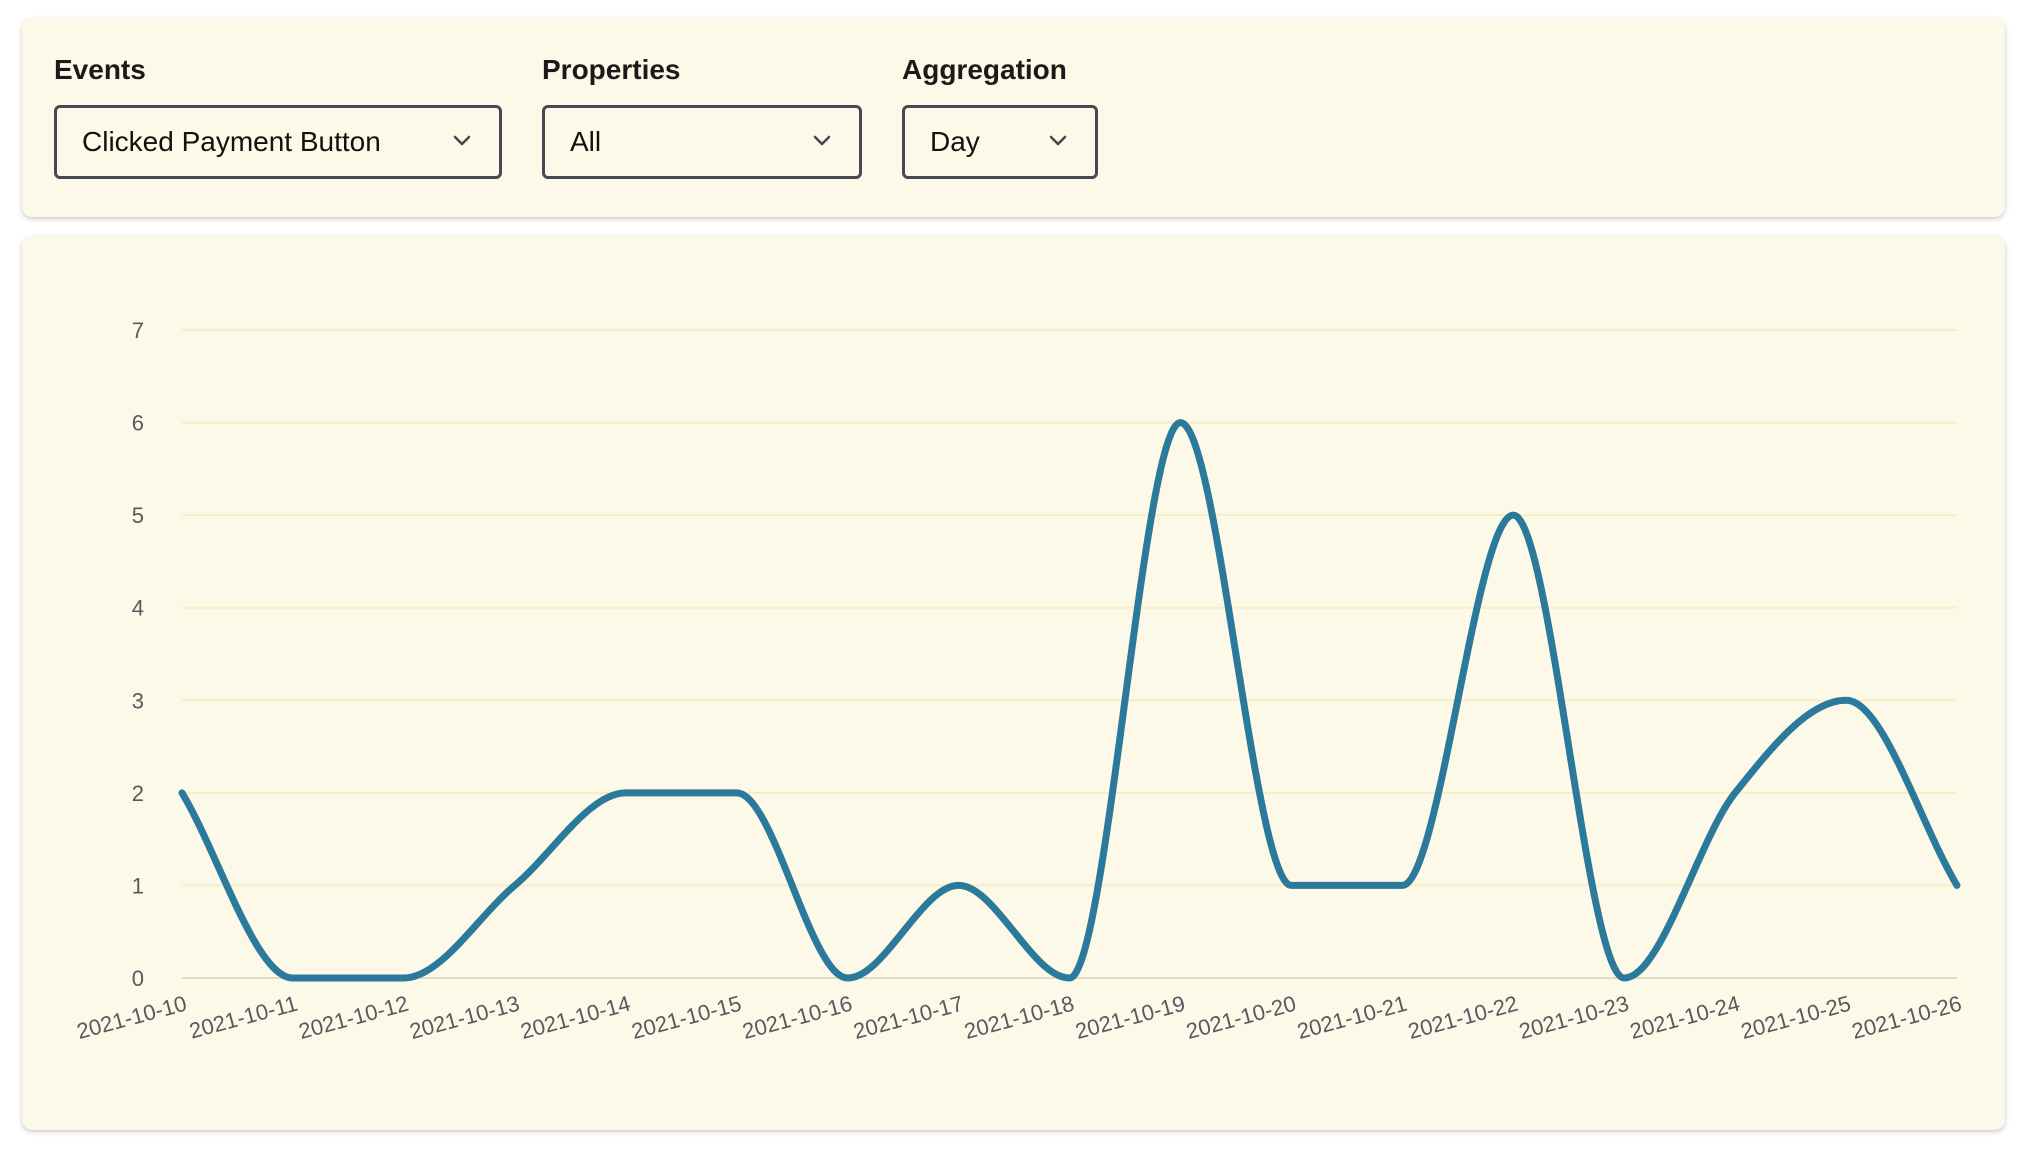 The width and height of the screenshot is (2028, 1160). What do you see at coordinates (131, 1017) in the screenshot?
I see `x-tick-label: 2021-10-10` at bounding box center [131, 1017].